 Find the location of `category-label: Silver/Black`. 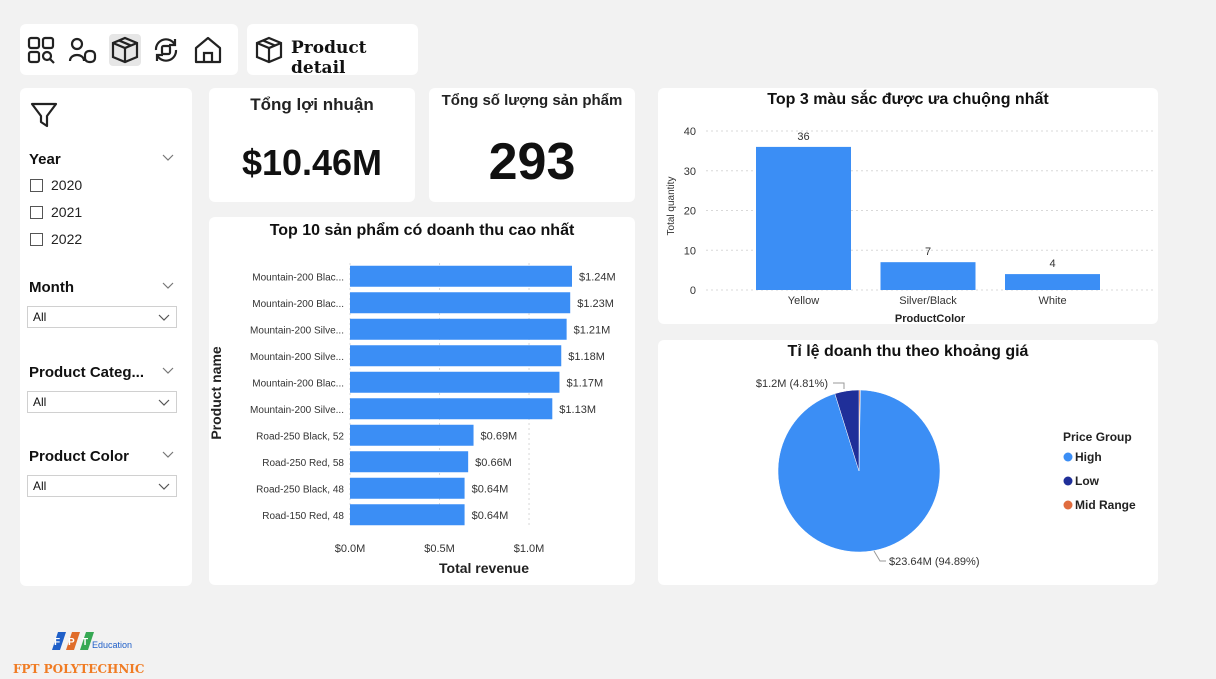

category-label: Silver/Black is located at coordinates (928, 301).